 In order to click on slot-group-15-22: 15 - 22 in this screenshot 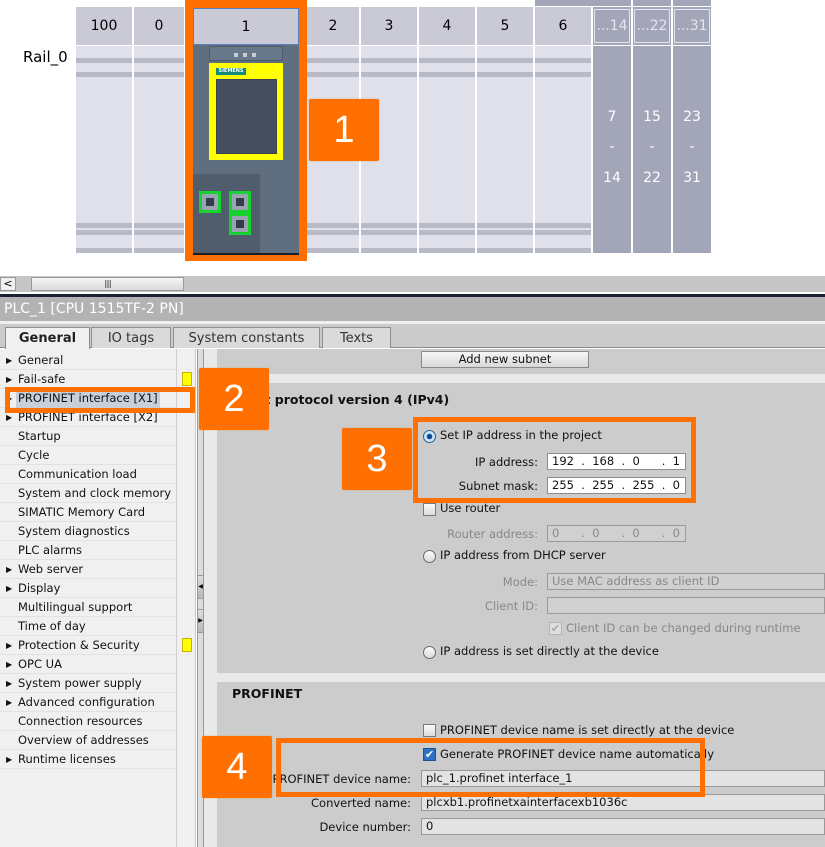, I will do `click(653, 149)`.